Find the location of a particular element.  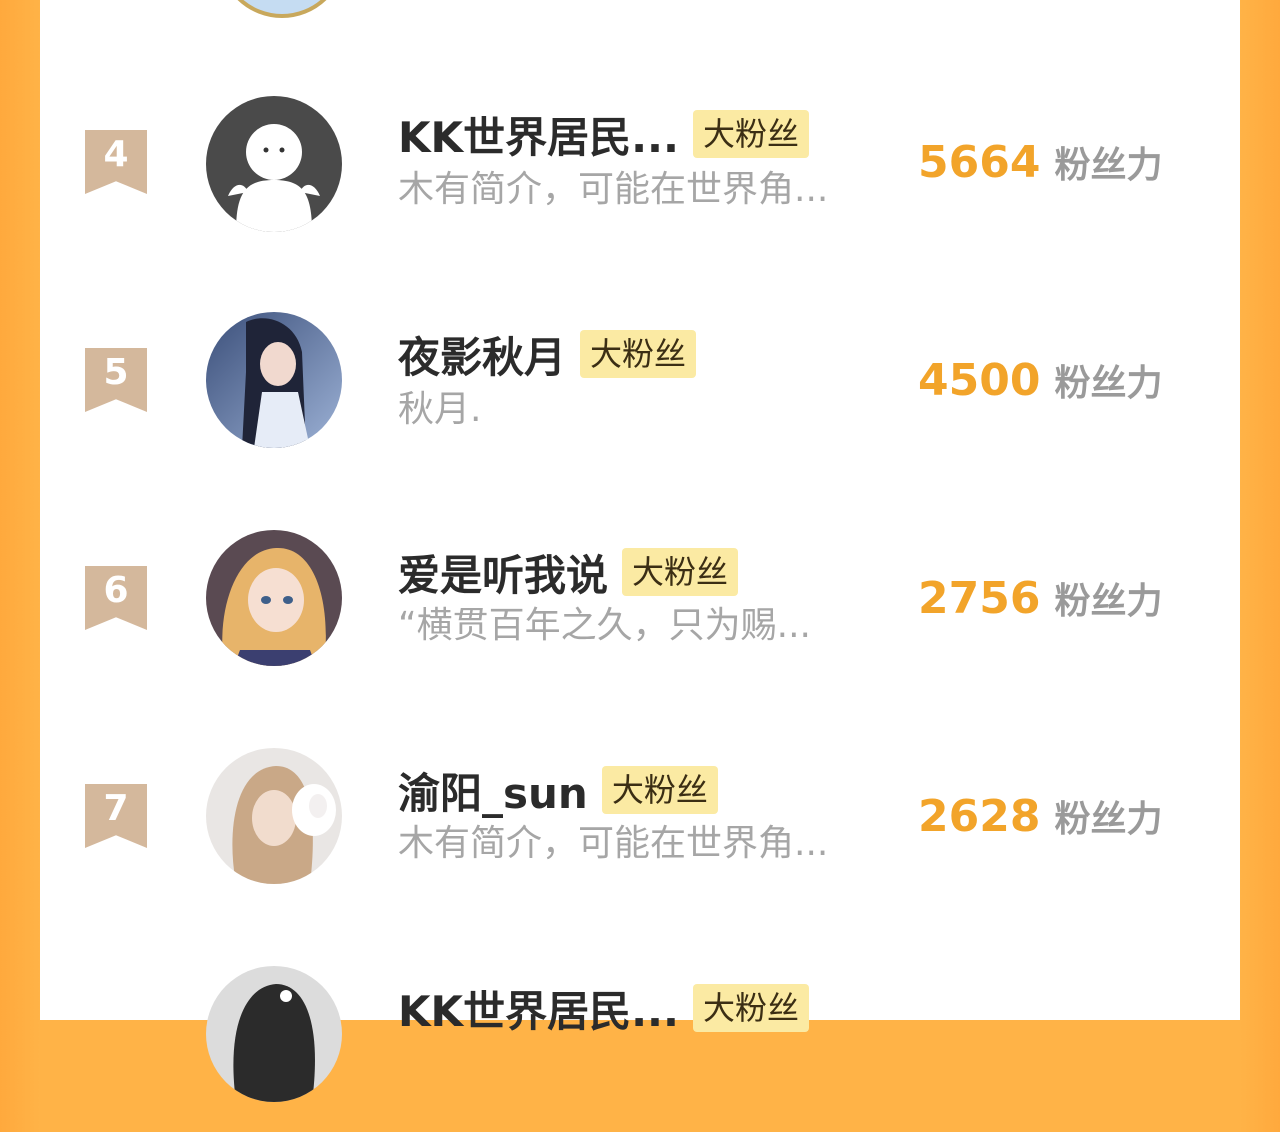

default-avatar-icon is located at coordinates (274, 164).